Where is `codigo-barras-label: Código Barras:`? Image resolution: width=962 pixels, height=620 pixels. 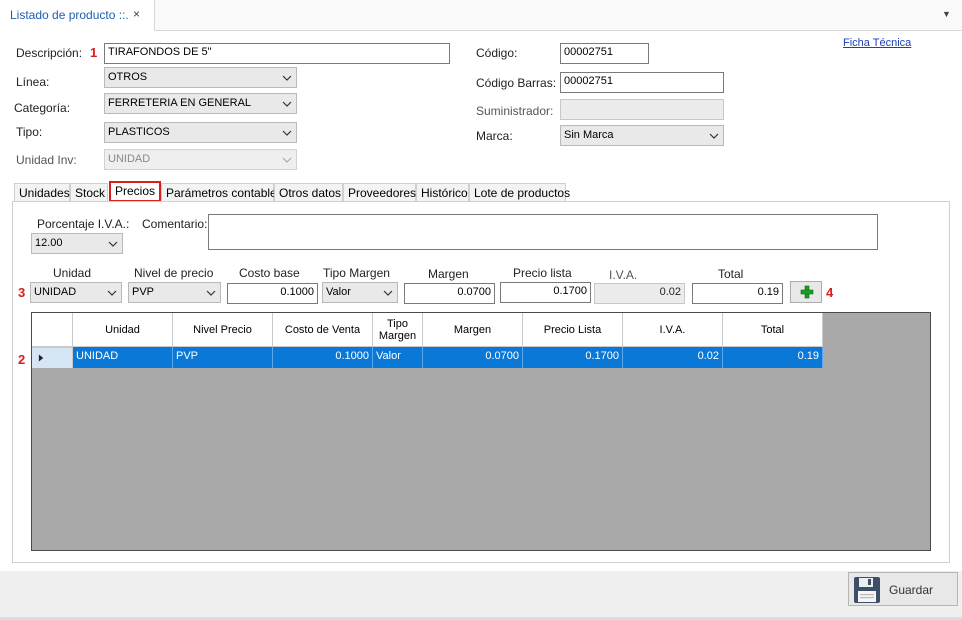
codigo-barras-label: Código Barras: is located at coordinates (516, 83).